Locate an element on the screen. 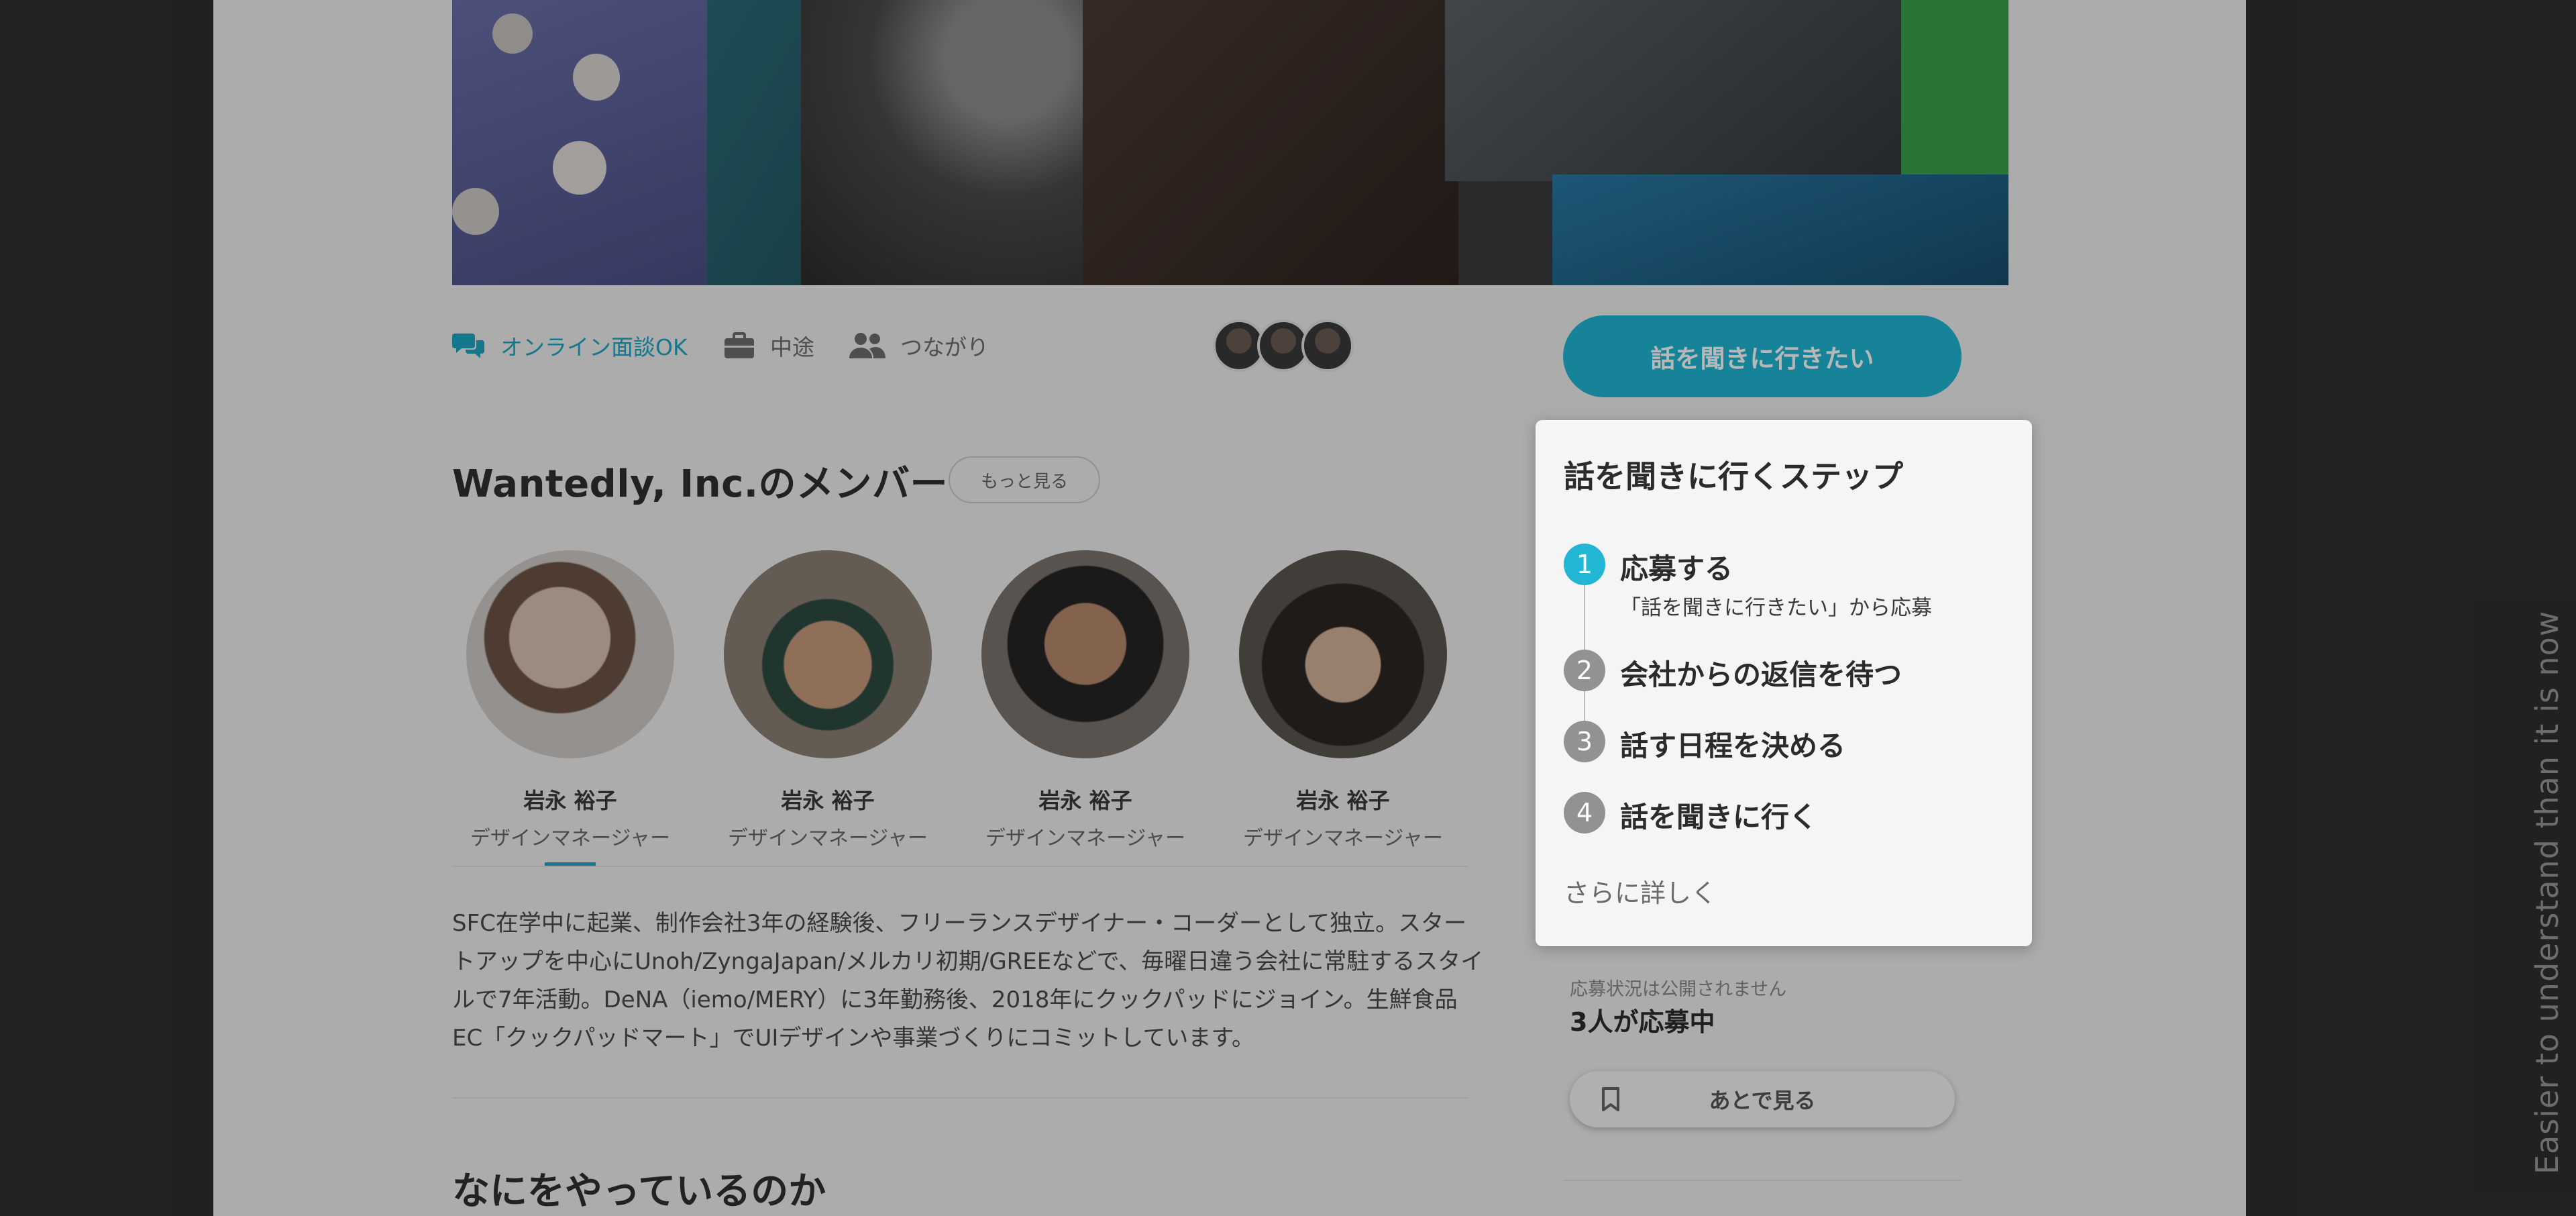  step-description-1: 「話を聞きに行きたい」から応募 is located at coordinates (1776, 608).